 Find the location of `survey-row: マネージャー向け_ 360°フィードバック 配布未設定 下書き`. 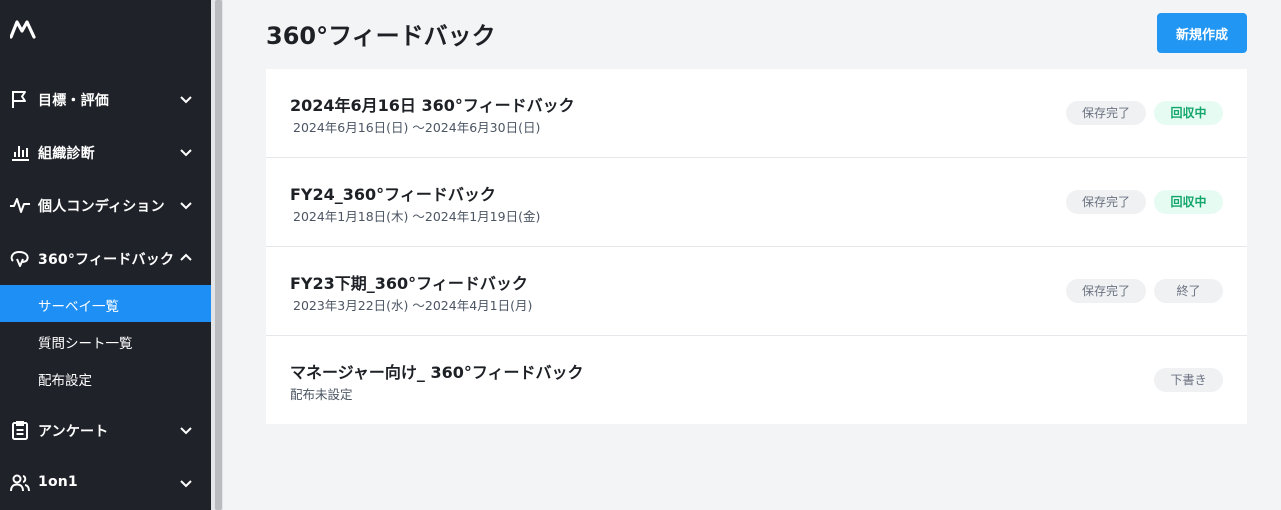

survey-row: マネージャー向け_ 360°フィードバック 配布未設定 下書き is located at coordinates (756, 380).